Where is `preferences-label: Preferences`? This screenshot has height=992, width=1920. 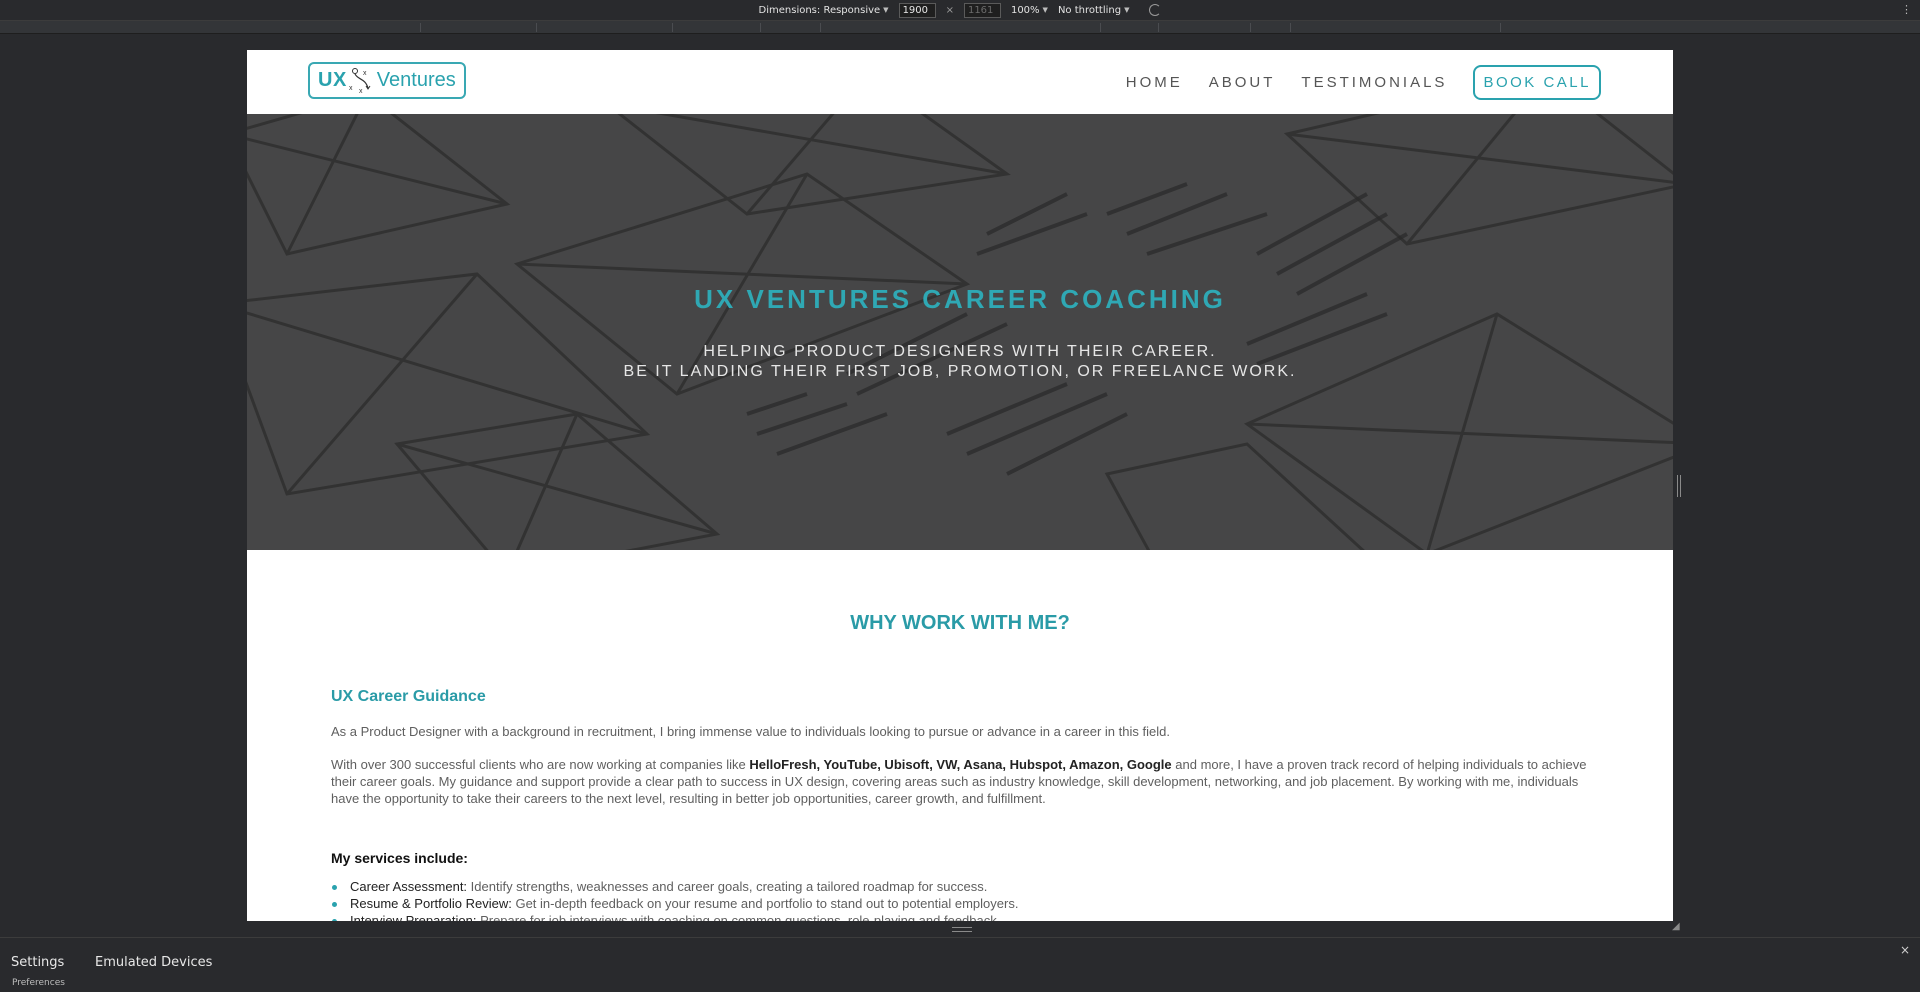
preferences-label: Preferences is located at coordinates (38, 983).